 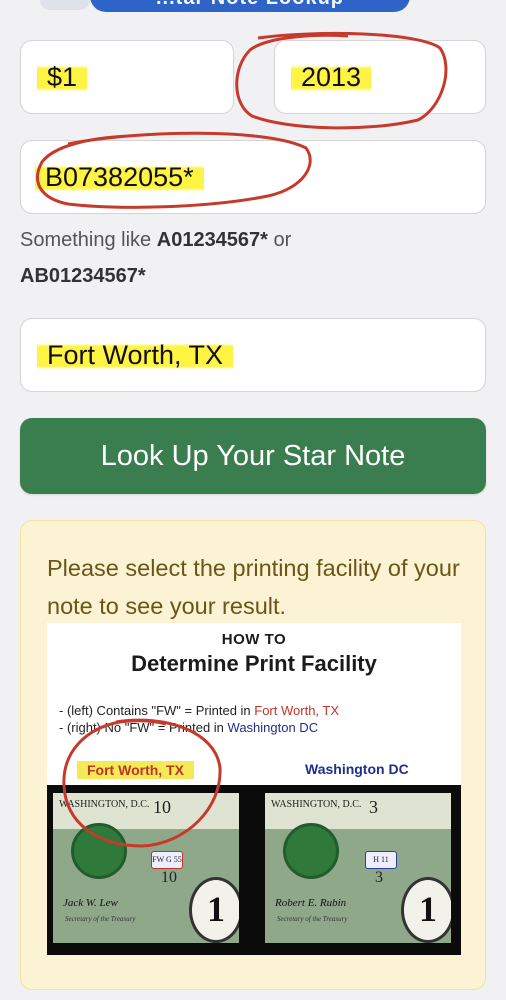 What do you see at coordinates (253, 177) in the screenshot?
I see `serial-number-field: B07382055*` at bounding box center [253, 177].